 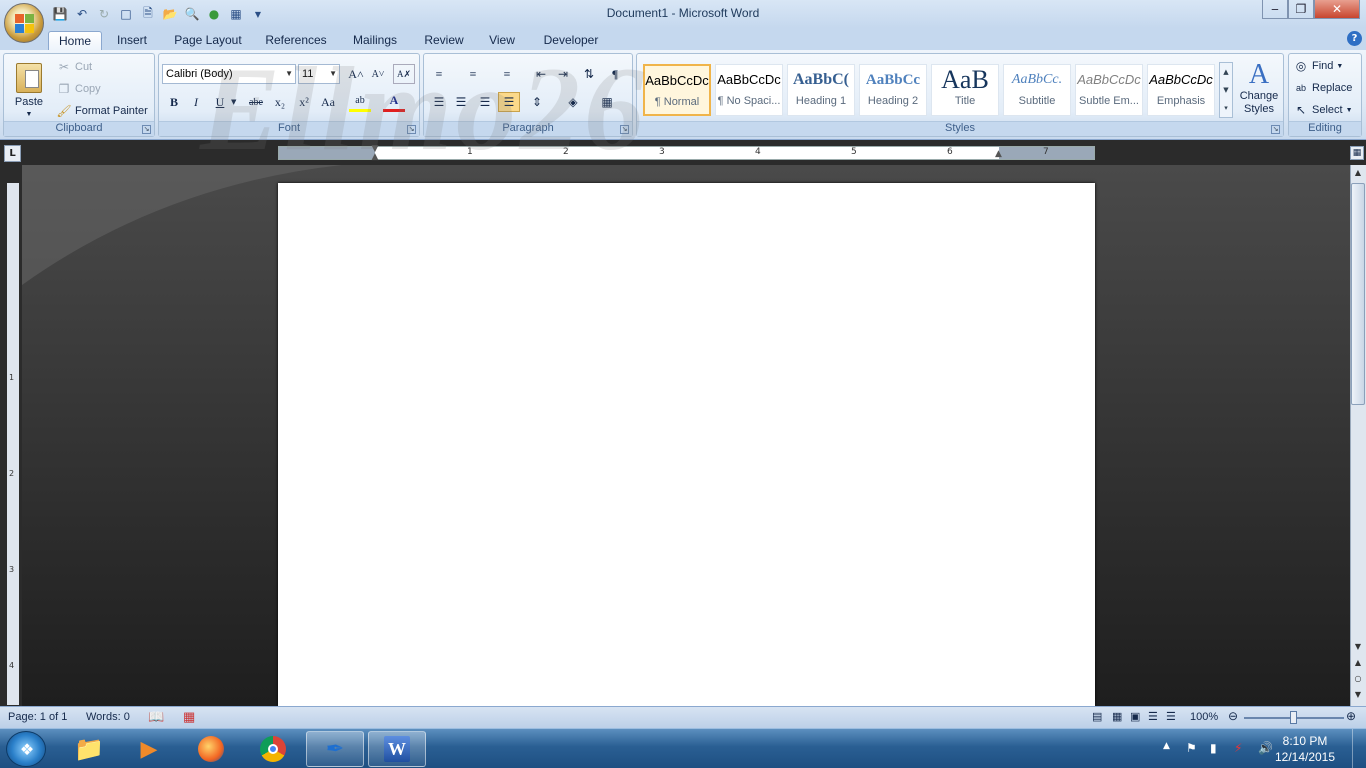 I want to click on horizontal-ruler: ▼ ▲ 1 2 3 4 5 6 7 ▲, so click(x=686, y=153).